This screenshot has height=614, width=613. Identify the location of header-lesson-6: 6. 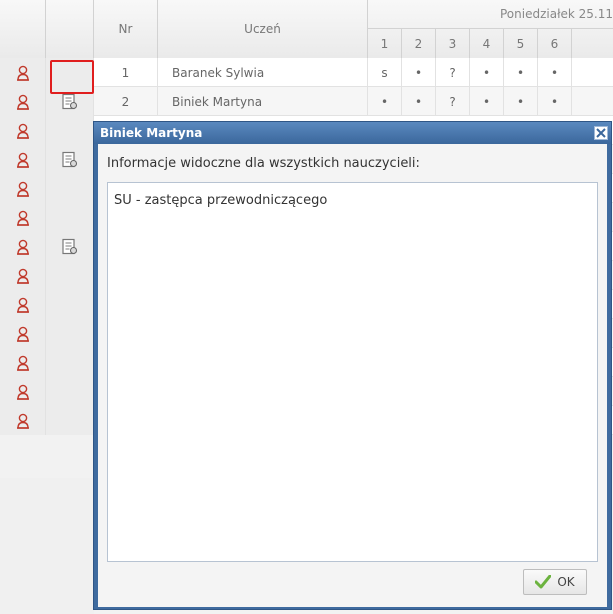
(555, 43).